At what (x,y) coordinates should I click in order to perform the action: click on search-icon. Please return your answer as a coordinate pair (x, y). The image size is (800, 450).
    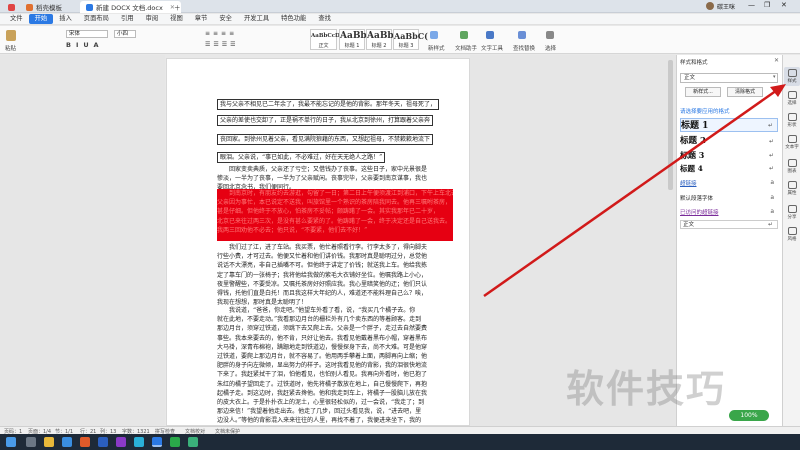
    Looking at the image, I should click on (31, 442).